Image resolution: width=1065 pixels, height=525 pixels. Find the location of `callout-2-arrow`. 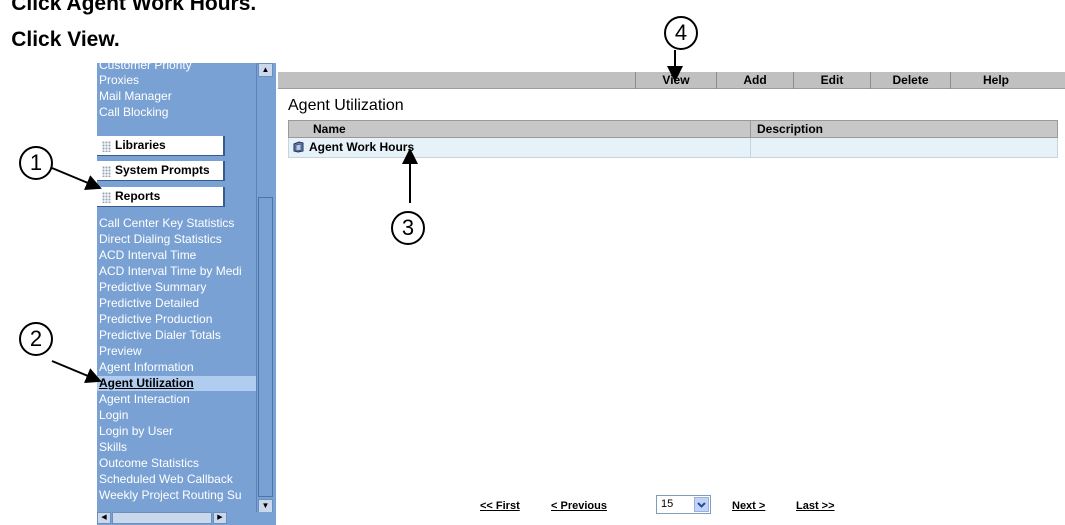

callout-2-arrow is located at coordinates (76, 371).